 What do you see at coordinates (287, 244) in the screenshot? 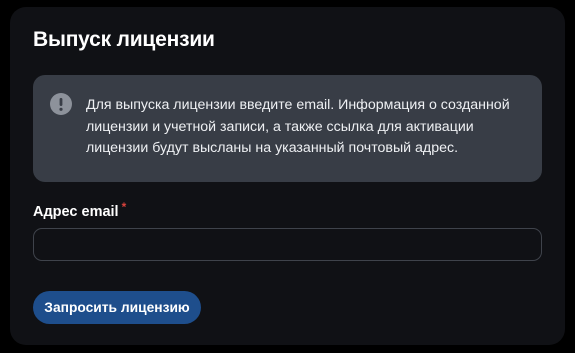
I see `email-input` at bounding box center [287, 244].